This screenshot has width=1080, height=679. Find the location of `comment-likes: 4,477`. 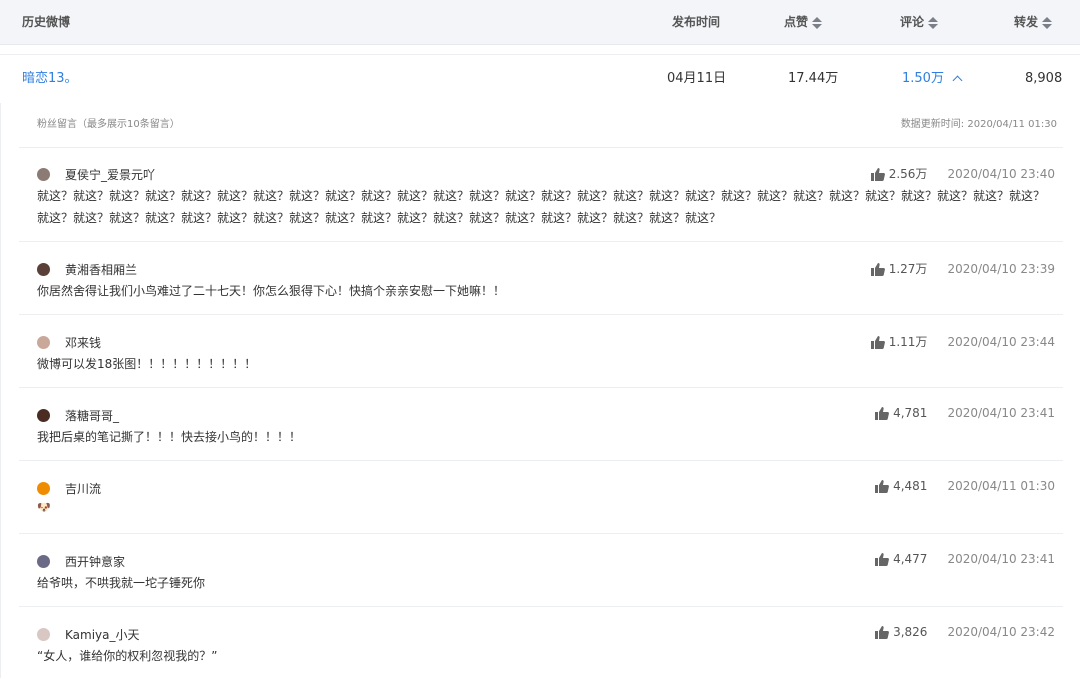

comment-likes: 4,477 is located at coordinates (910, 559).